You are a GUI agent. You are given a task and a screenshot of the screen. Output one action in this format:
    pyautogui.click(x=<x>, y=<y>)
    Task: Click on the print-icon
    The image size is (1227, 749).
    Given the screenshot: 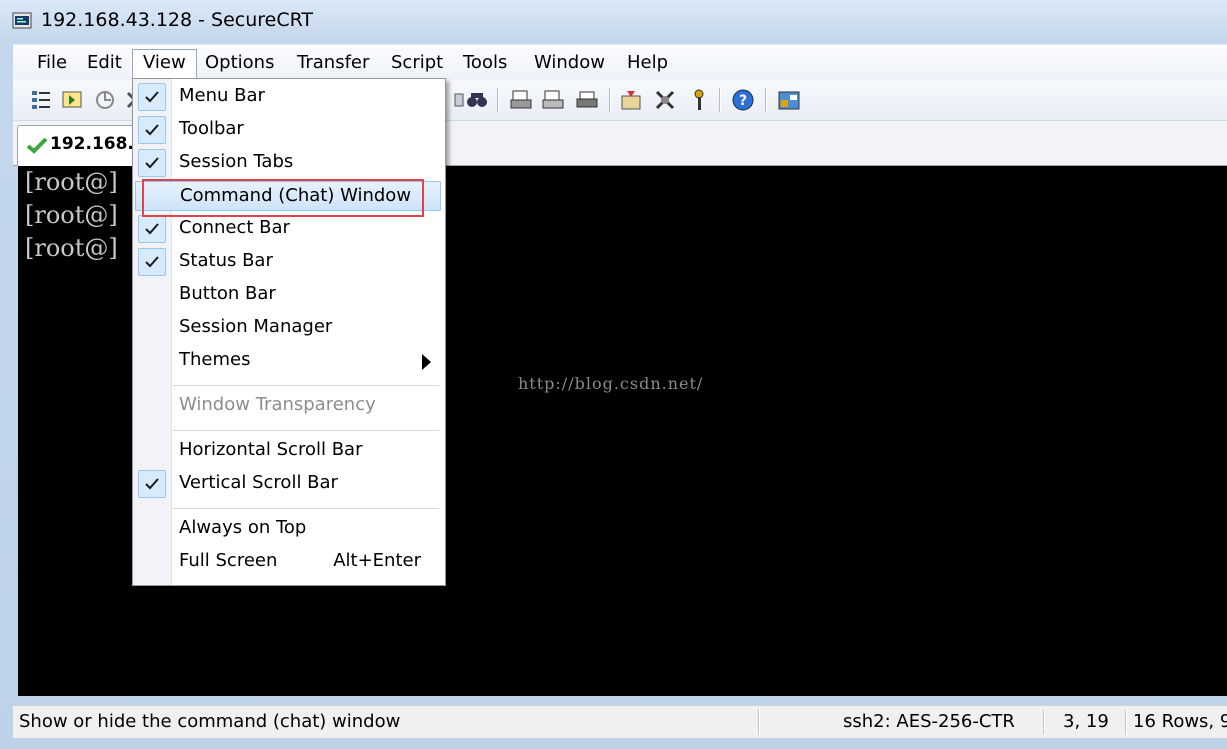 What is the action you would take?
    pyautogui.click(x=587, y=100)
    